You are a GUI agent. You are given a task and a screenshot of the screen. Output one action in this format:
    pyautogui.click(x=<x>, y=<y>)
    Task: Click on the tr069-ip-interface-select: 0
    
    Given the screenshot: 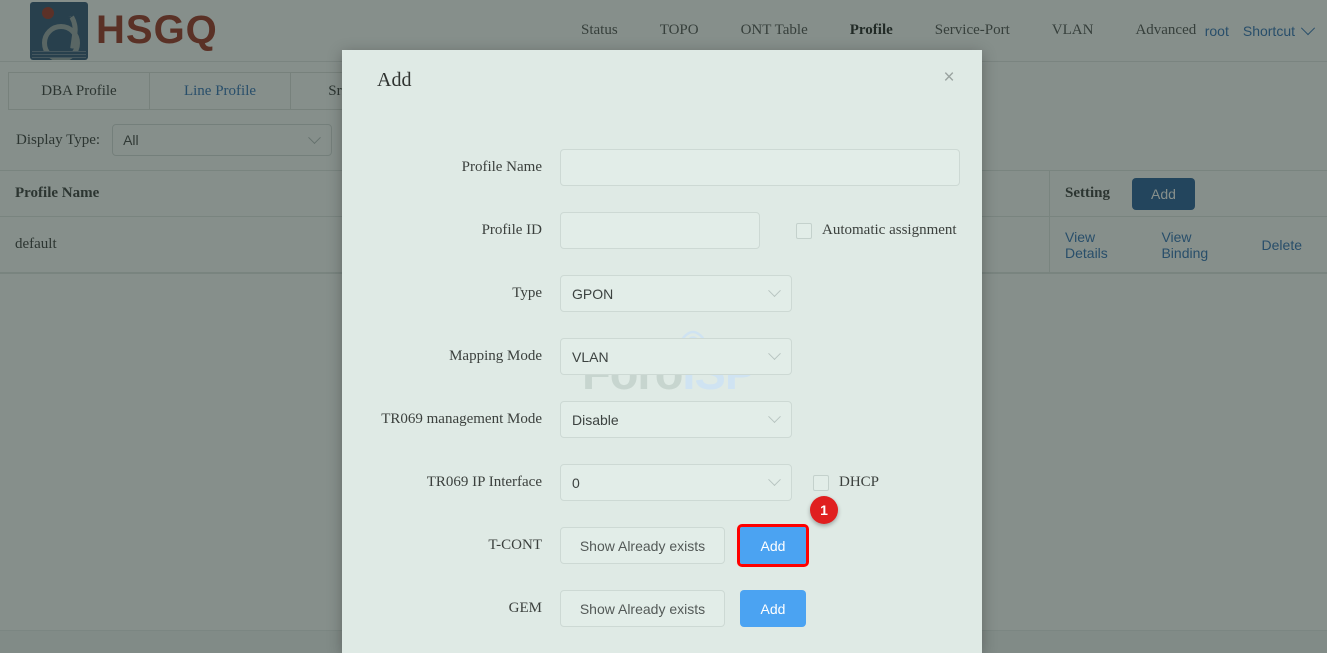 What is the action you would take?
    pyautogui.click(x=676, y=482)
    